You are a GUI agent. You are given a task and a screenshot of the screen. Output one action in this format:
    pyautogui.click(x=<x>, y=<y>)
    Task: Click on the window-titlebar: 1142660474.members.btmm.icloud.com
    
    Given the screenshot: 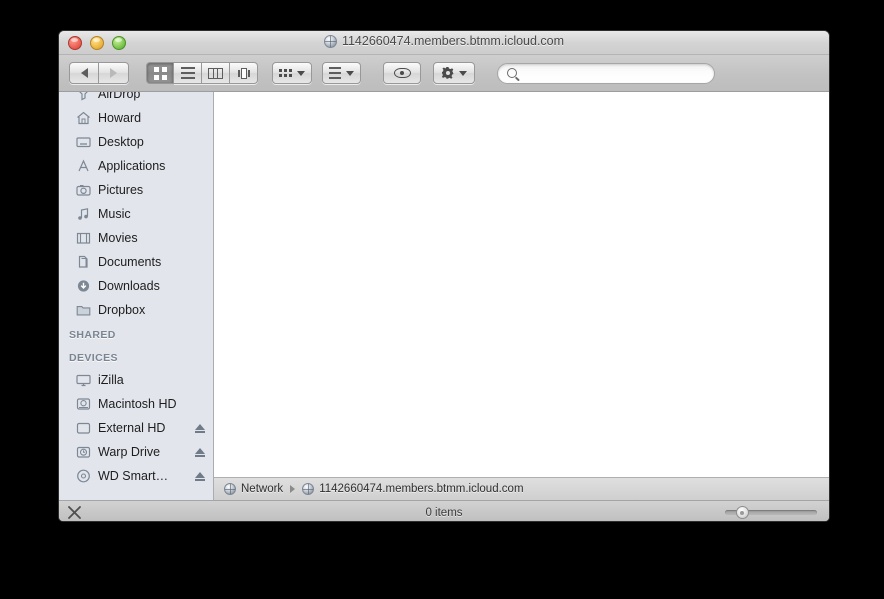 What is the action you would take?
    pyautogui.click(x=444, y=43)
    